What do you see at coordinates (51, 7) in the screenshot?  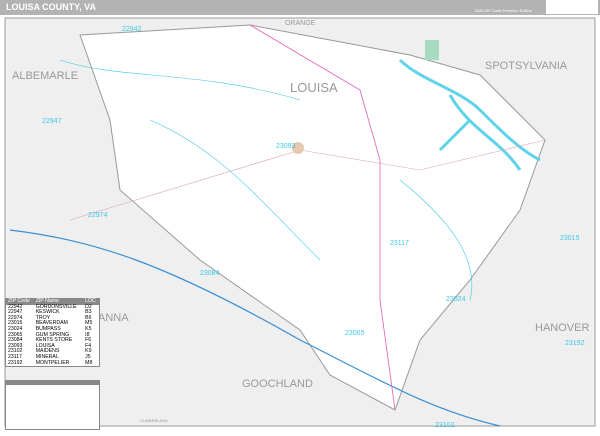 I see `map-title: LOUISA COUNTY, VA` at bounding box center [51, 7].